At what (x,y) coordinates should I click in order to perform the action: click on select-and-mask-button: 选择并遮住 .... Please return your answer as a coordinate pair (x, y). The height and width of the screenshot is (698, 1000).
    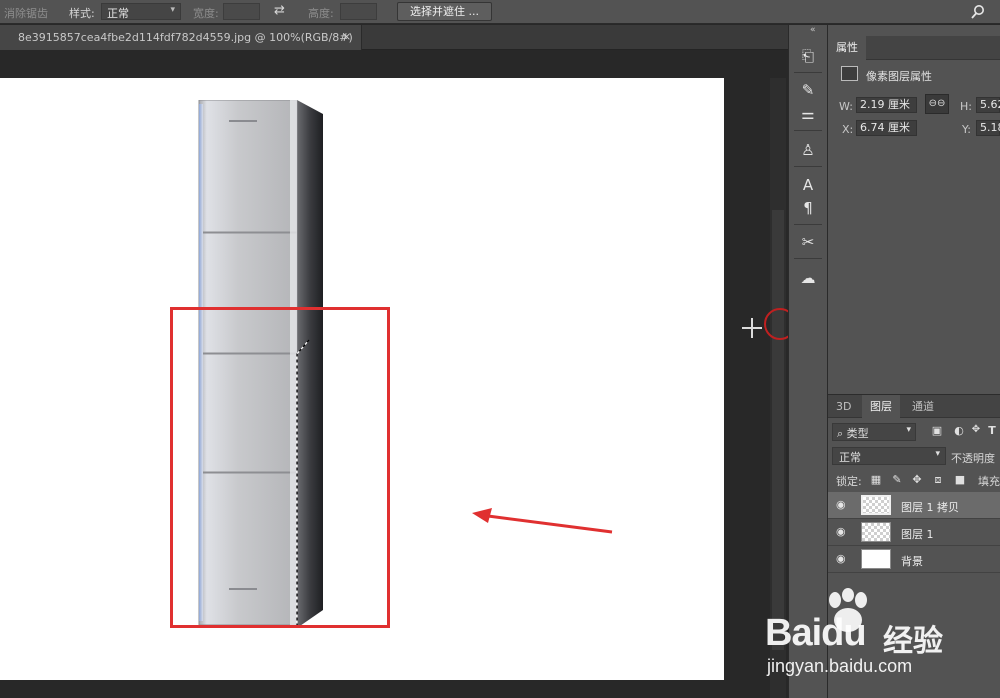
    Looking at the image, I should click on (444, 11).